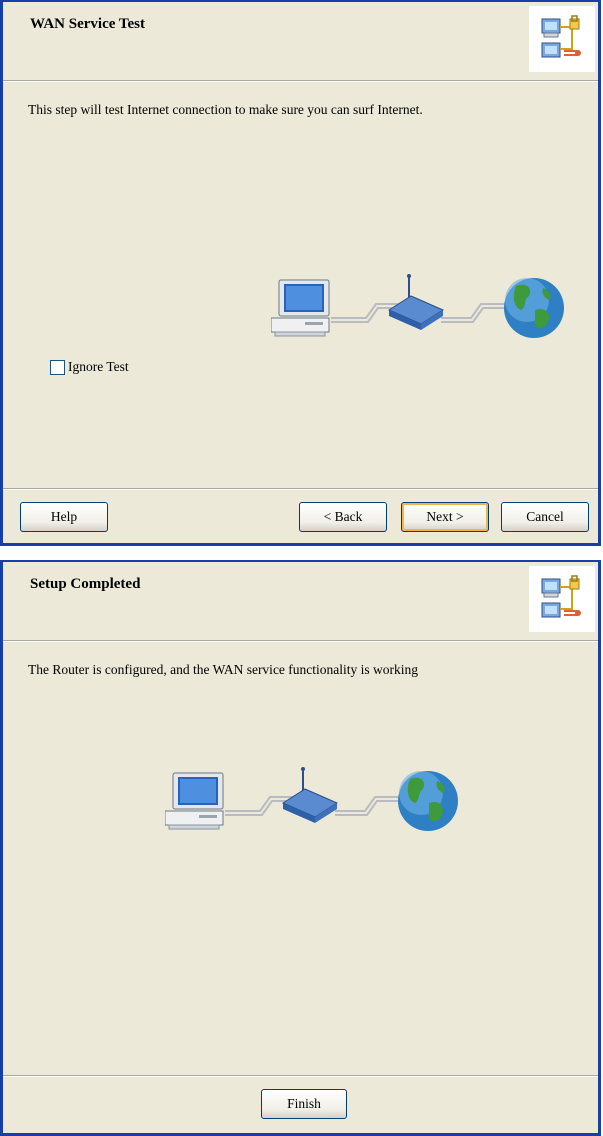 Image resolution: width=603 pixels, height=1136 pixels. What do you see at coordinates (304, 1104) in the screenshot?
I see `finish-button: Finish` at bounding box center [304, 1104].